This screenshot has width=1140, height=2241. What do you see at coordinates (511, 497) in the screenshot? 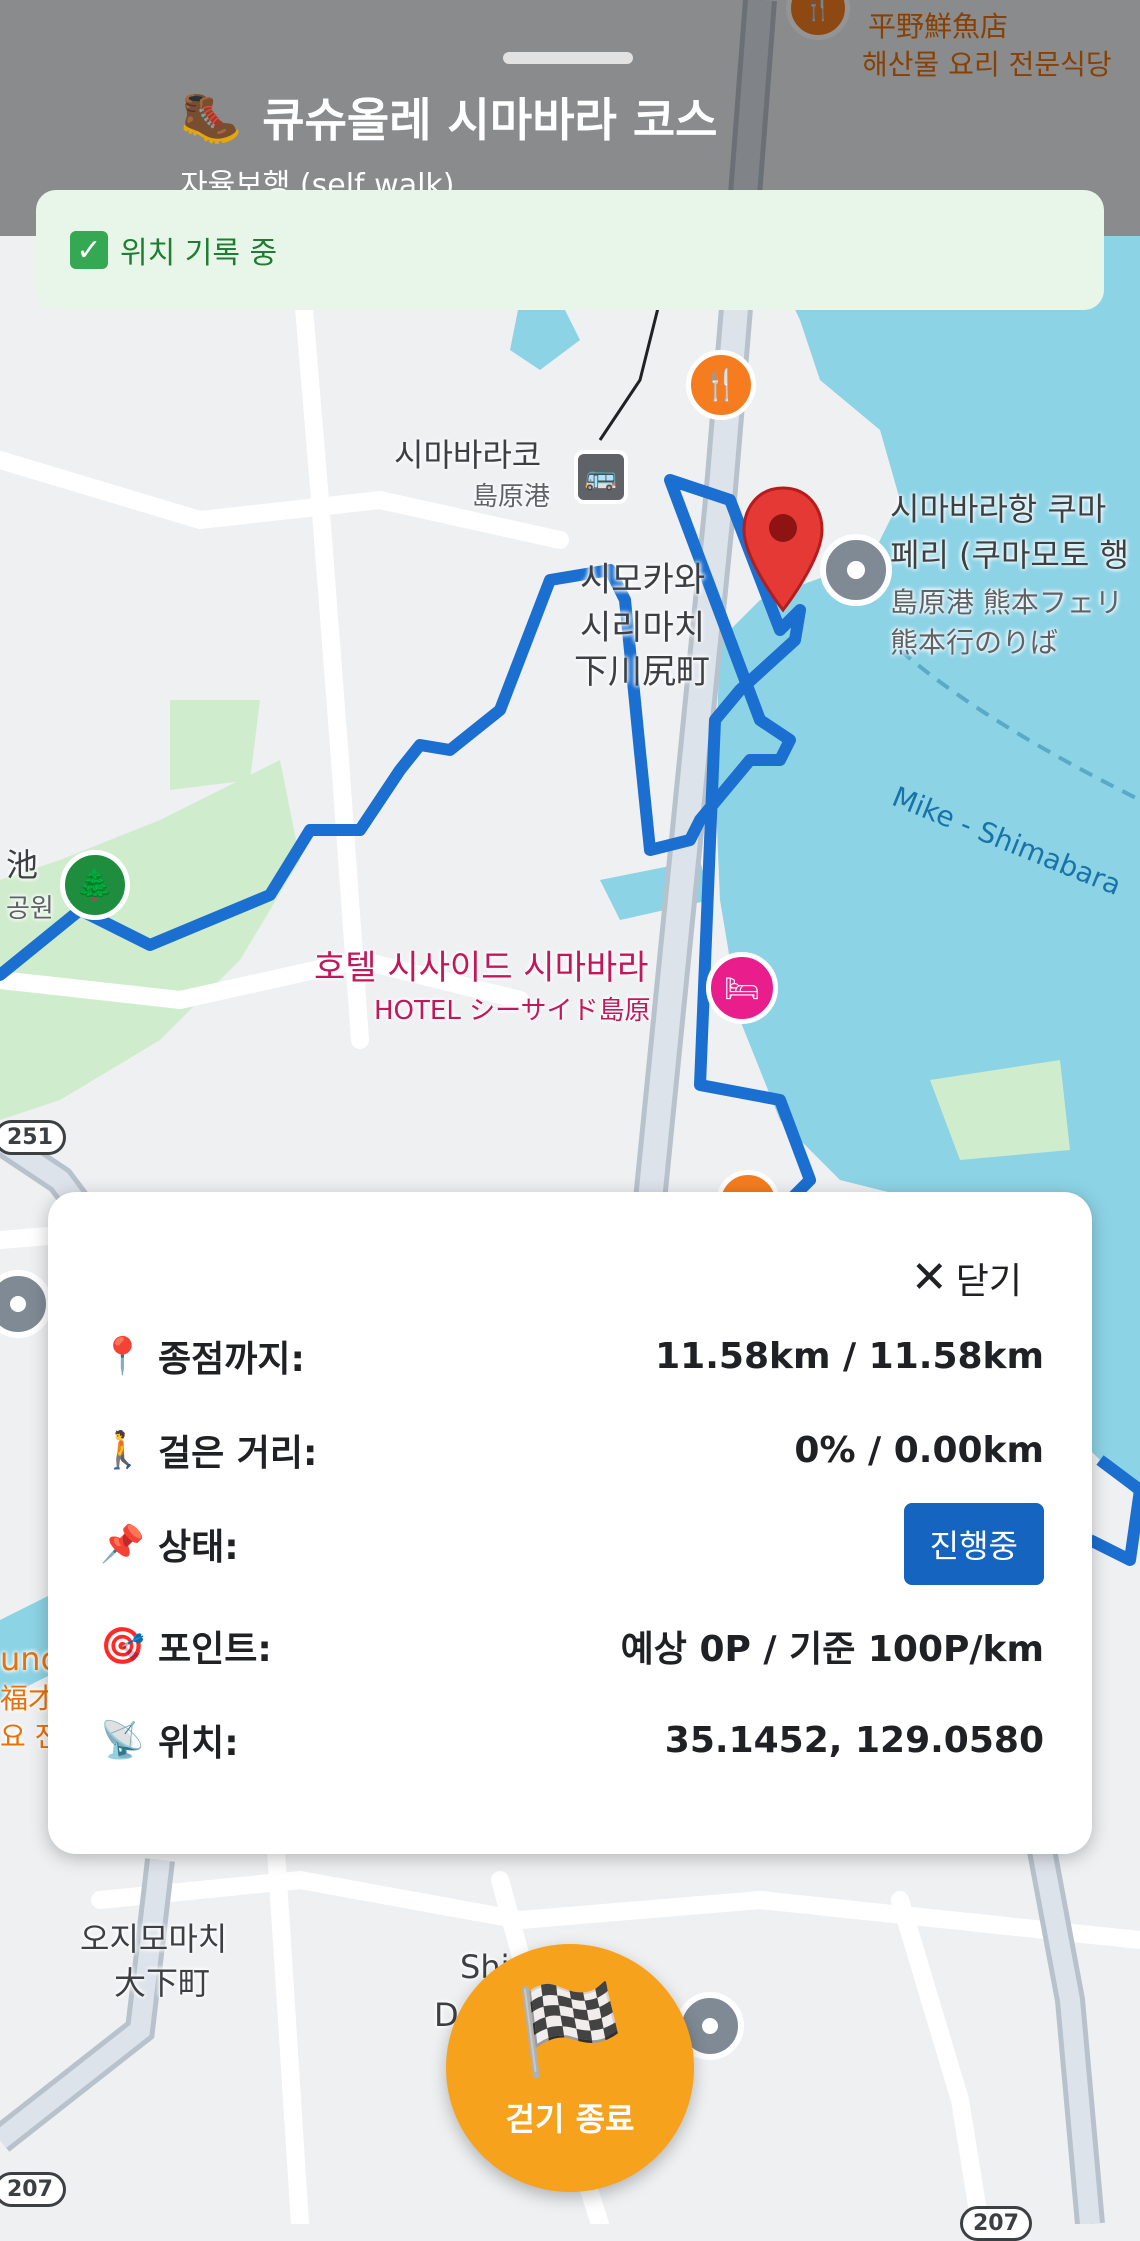
I see `map-label-station-jp: 島原港` at bounding box center [511, 497].